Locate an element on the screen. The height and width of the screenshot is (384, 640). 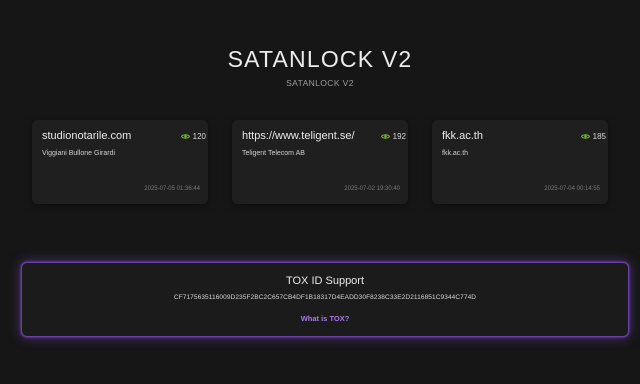
card-date: 2025-07-04 00:14:55 is located at coordinates (572, 189).